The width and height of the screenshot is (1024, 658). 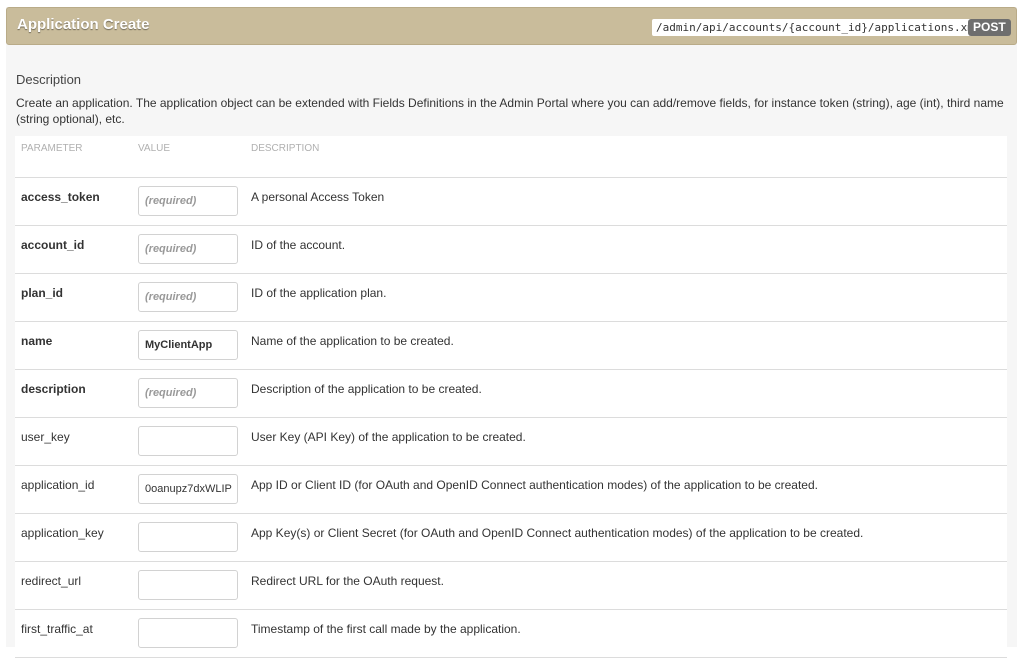 I want to click on parameter-value-input: MyClientApp, so click(x=188, y=345).